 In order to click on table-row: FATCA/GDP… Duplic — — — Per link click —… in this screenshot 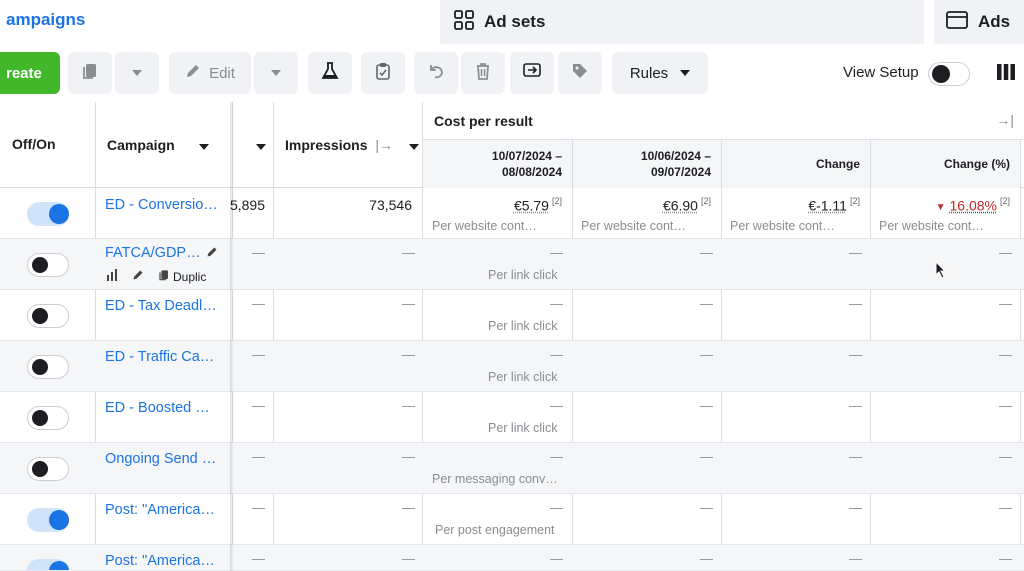, I will do `click(512, 264)`.